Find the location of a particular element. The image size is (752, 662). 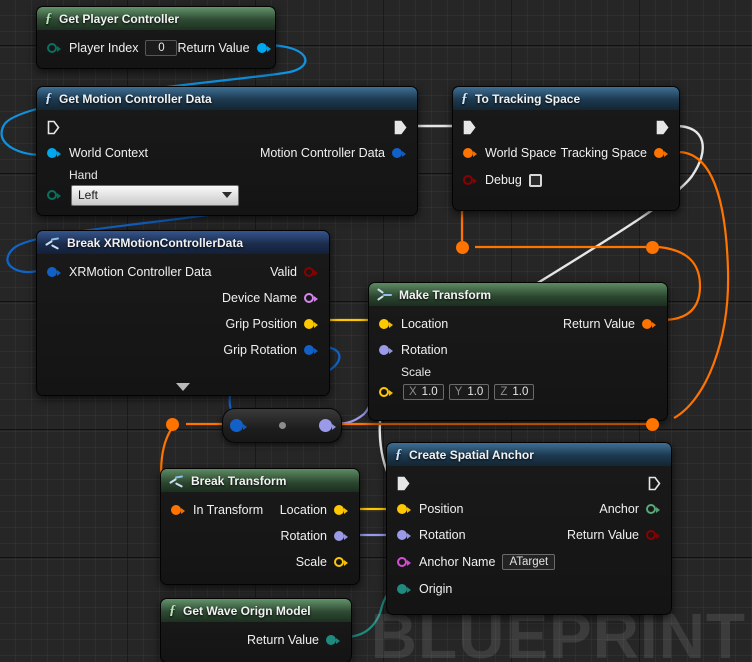

pin-label: Return Value is located at coordinates (602, 535).